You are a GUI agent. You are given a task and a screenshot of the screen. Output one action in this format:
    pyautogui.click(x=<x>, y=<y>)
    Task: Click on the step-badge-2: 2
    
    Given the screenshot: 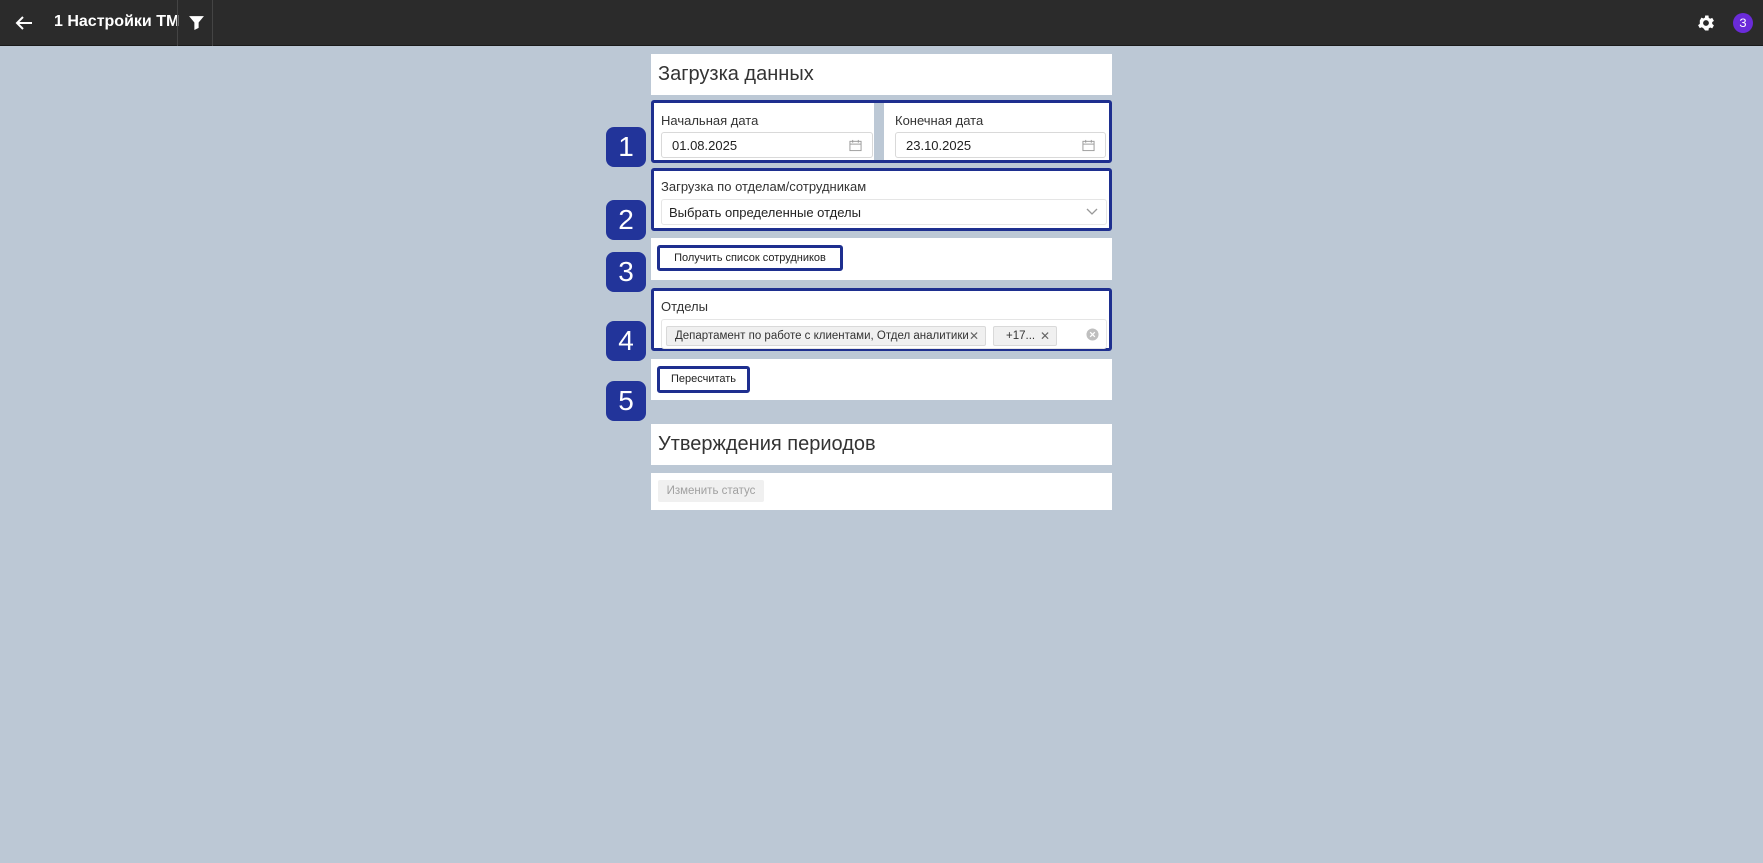 What is the action you would take?
    pyautogui.click(x=626, y=220)
    